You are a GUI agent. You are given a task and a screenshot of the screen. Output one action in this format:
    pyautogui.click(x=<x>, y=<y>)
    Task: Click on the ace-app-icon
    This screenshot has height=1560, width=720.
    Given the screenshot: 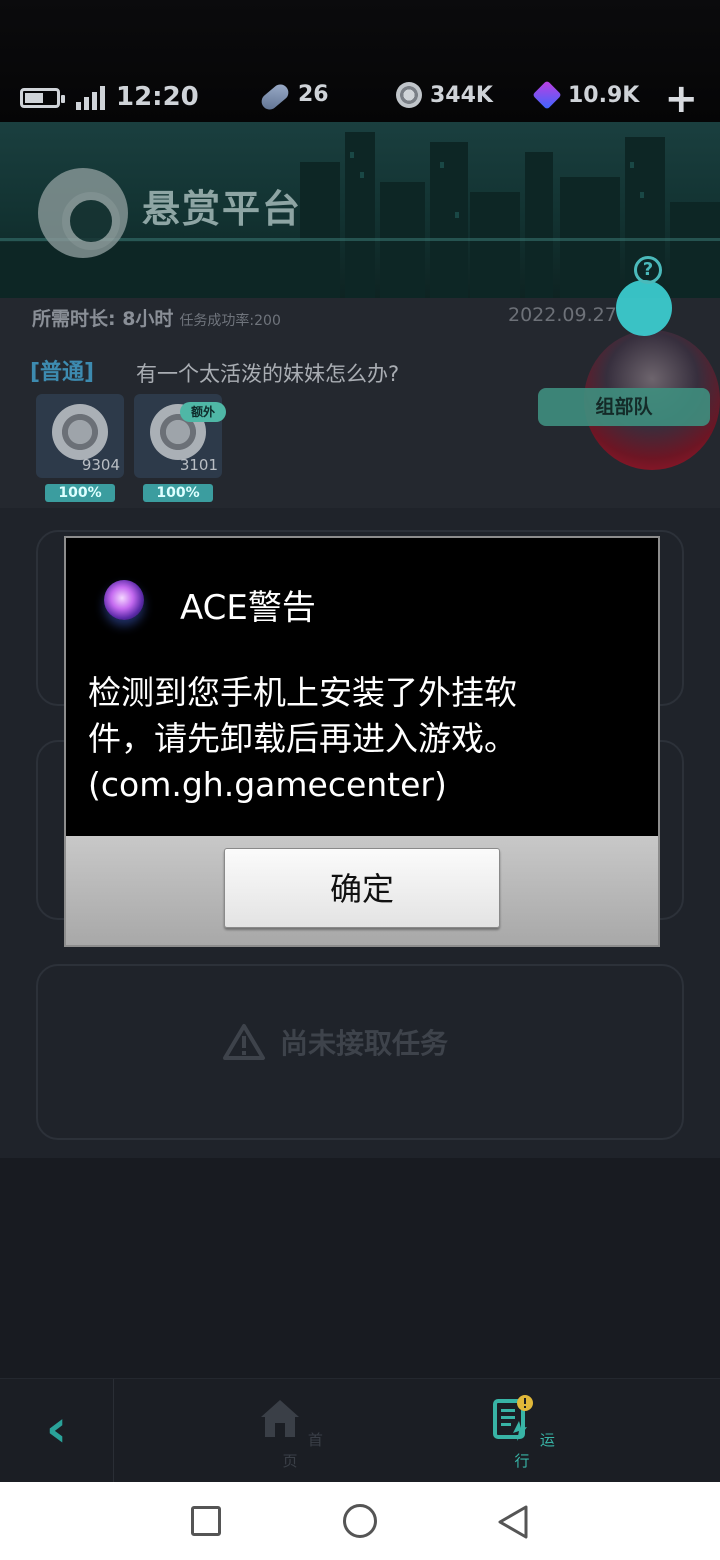 What is the action you would take?
    pyautogui.click(x=124, y=600)
    